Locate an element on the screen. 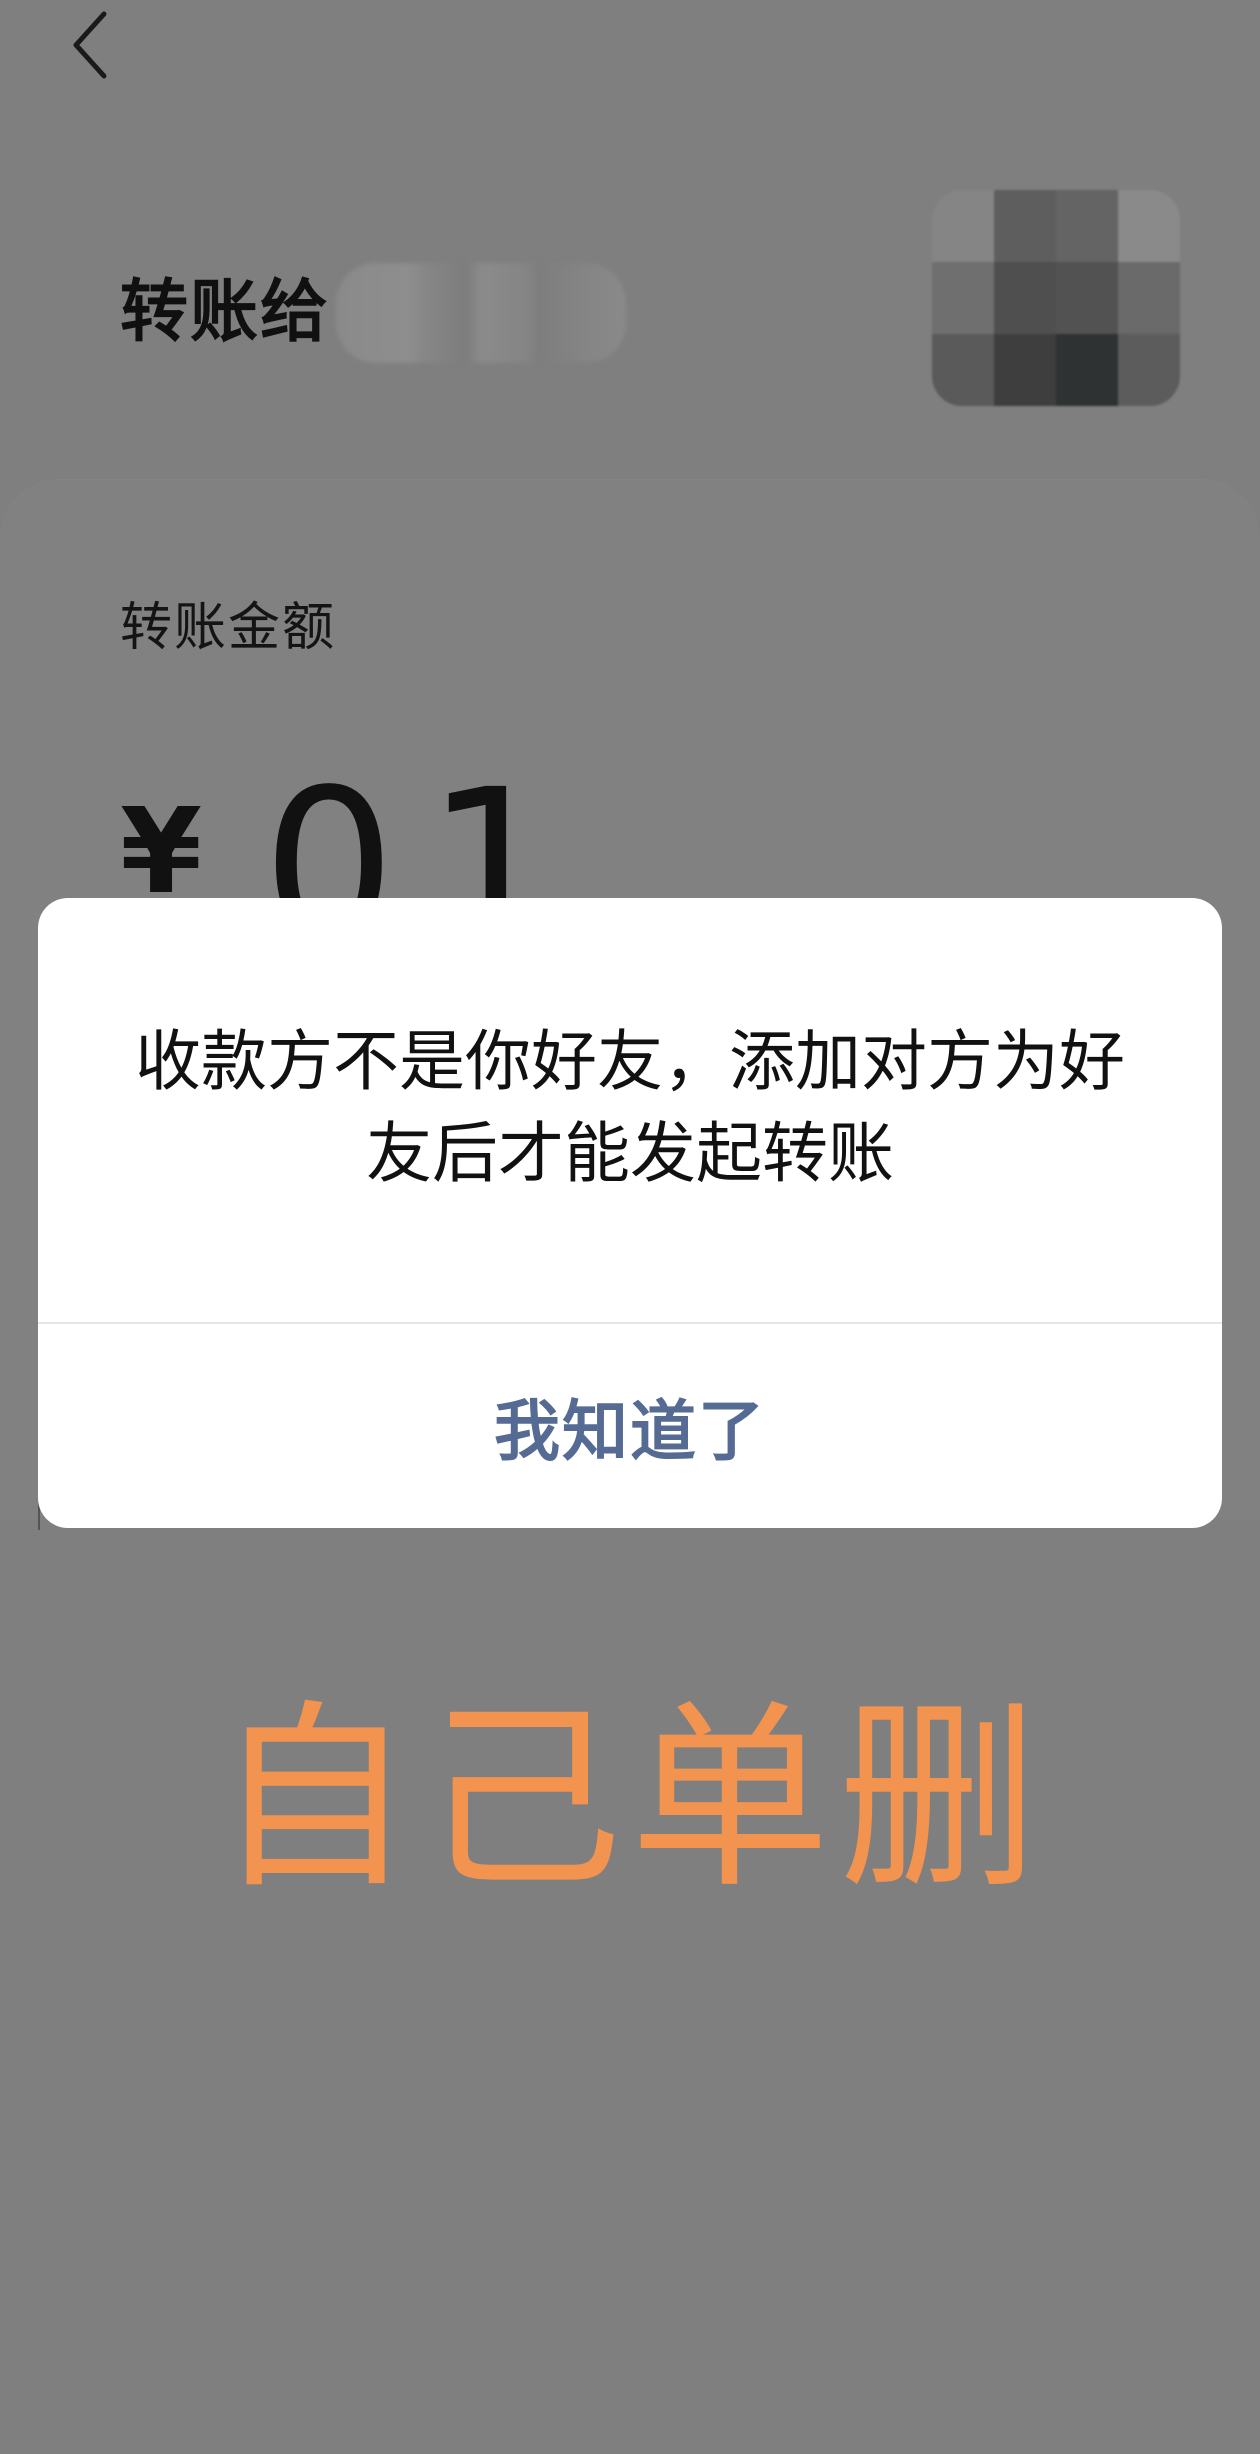 This screenshot has height=2454, width=1260. dialog-message: 收款方不是你好友，添加对方为好友后才能发起转账 is located at coordinates (630, 1107).